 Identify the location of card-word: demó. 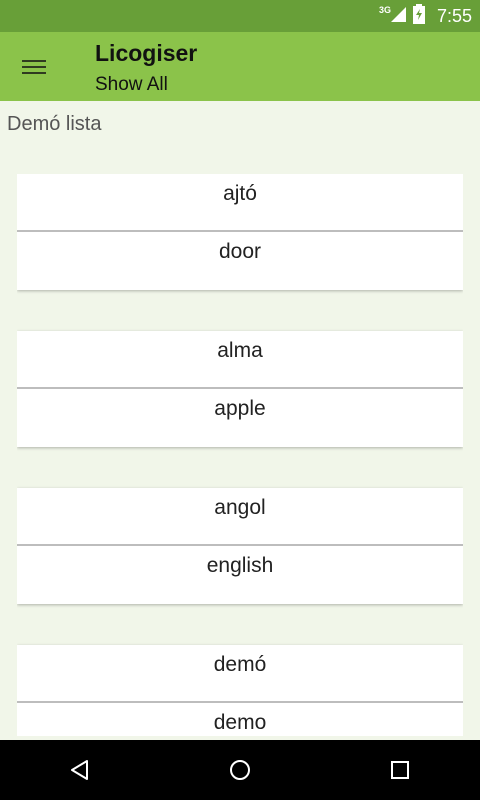
(240, 674).